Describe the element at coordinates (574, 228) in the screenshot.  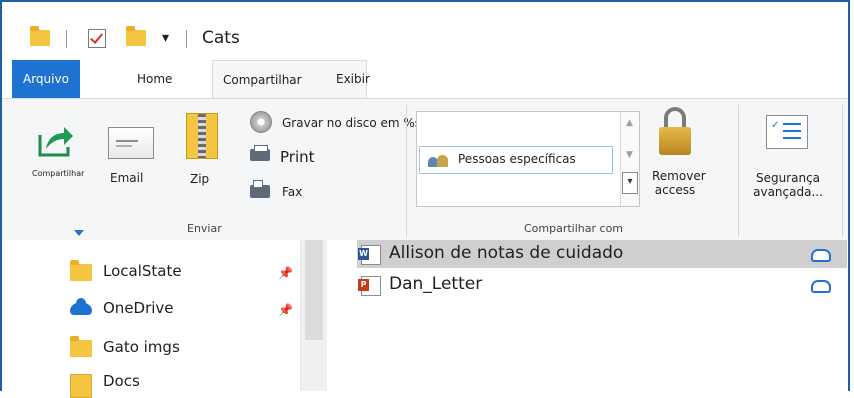
I see `share-with-group-label: Compartilhar com` at that location.